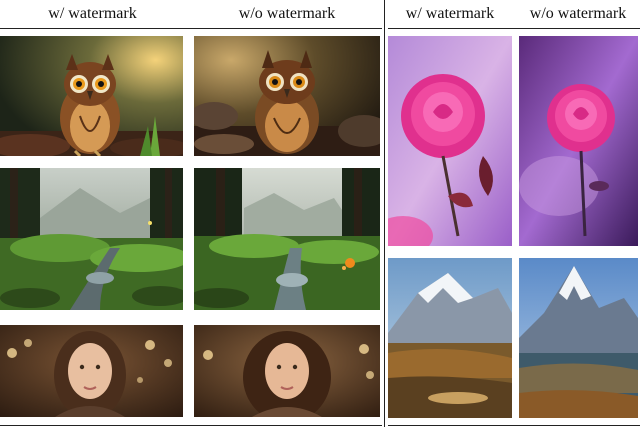 The width and height of the screenshot is (640, 427). I want to click on mountain-image-with-watermark, so click(450, 338).